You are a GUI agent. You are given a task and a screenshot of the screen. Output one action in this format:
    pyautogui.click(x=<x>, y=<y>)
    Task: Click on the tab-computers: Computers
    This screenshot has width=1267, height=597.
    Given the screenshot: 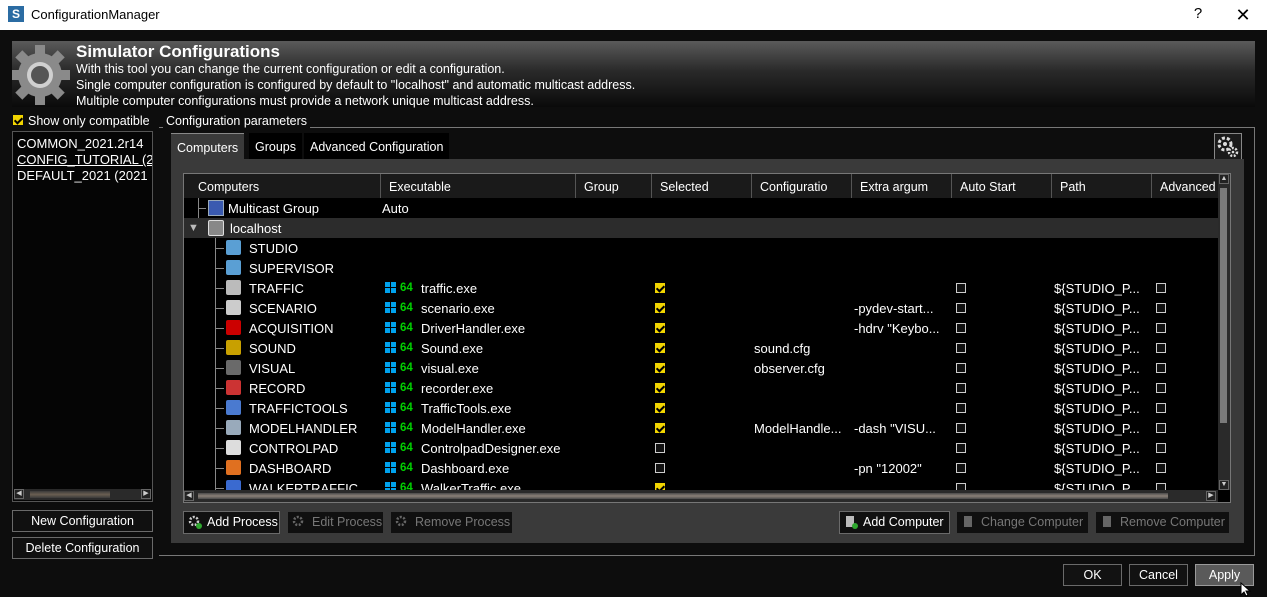 What is the action you would take?
    pyautogui.click(x=208, y=146)
    